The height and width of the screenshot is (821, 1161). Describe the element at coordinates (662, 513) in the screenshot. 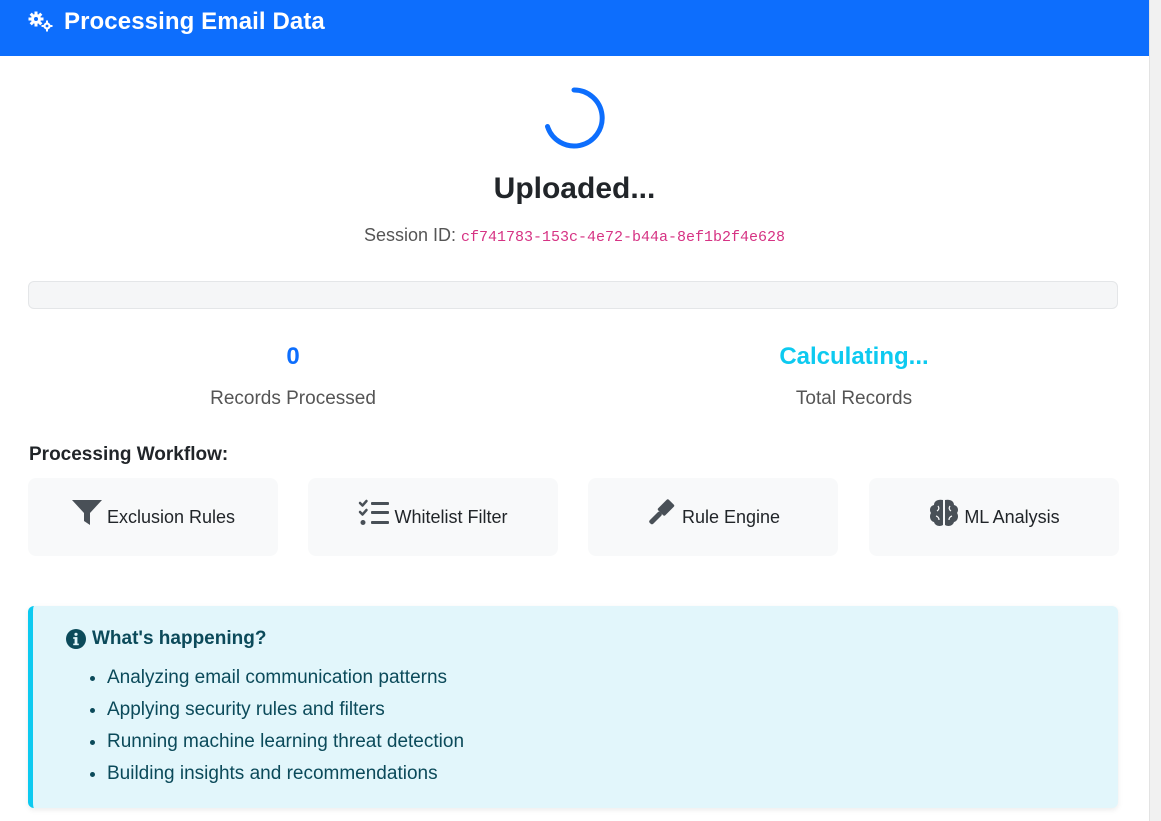

I see `gavel-icon` at that location.